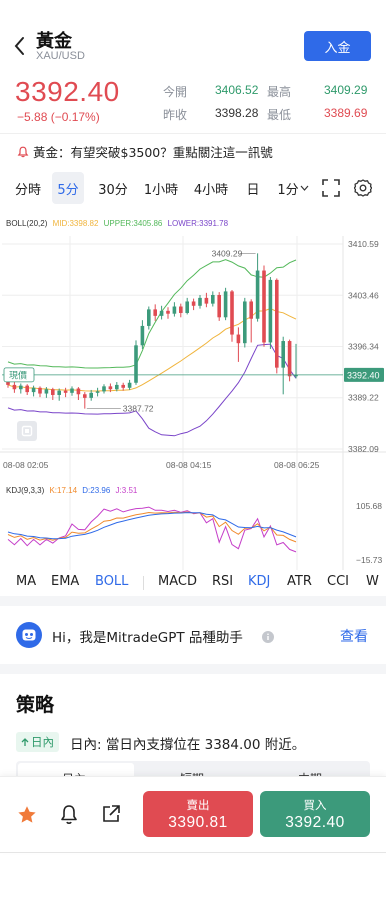 Image resolution: width=386 pixels, height=900 pixels. What do you see at coordinates (28, 188) in the screenshot?
I see `tab-timeframe-tick: 分時` at bounding box center [28, 188].